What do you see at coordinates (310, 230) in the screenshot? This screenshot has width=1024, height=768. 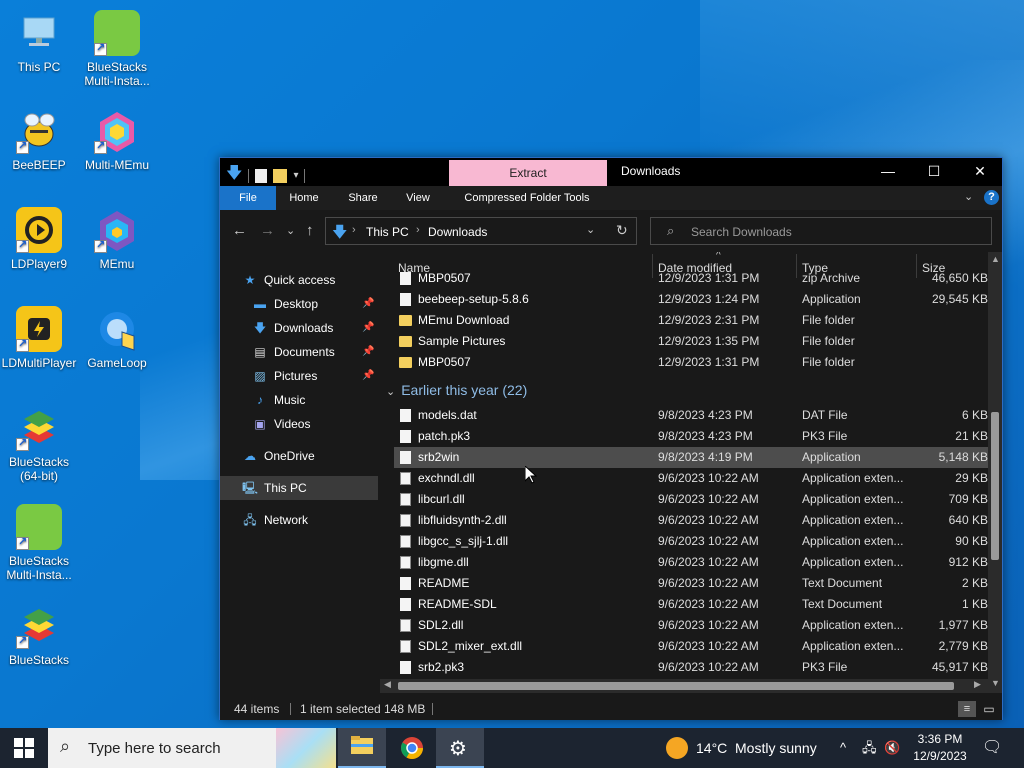 I see `up-arrow-icon: ↑` at bounding box center [310, 230].